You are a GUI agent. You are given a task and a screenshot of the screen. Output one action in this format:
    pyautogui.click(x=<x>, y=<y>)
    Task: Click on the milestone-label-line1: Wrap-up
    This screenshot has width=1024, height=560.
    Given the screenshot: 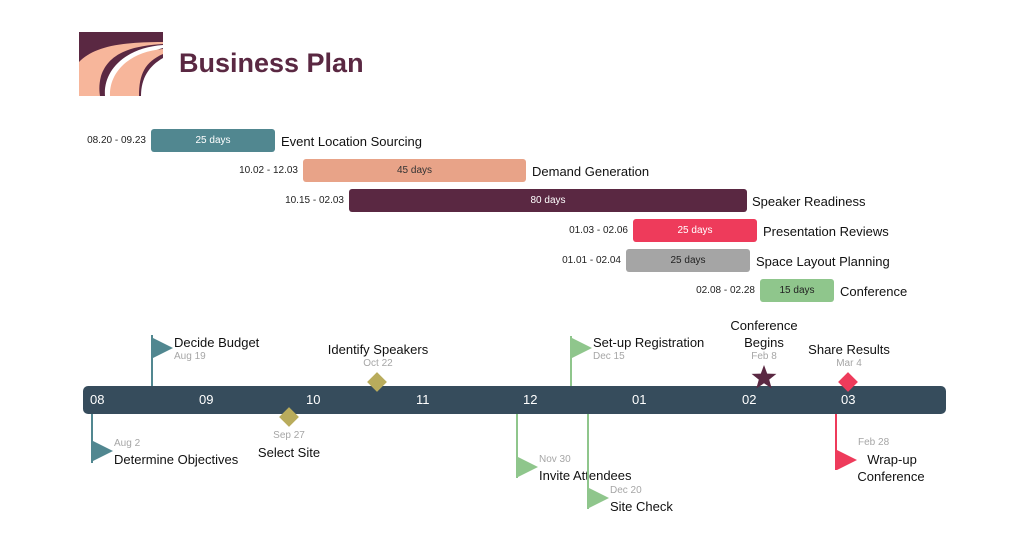 What is the action you would take?
    pyautogui.click(x=892, y=459)
    